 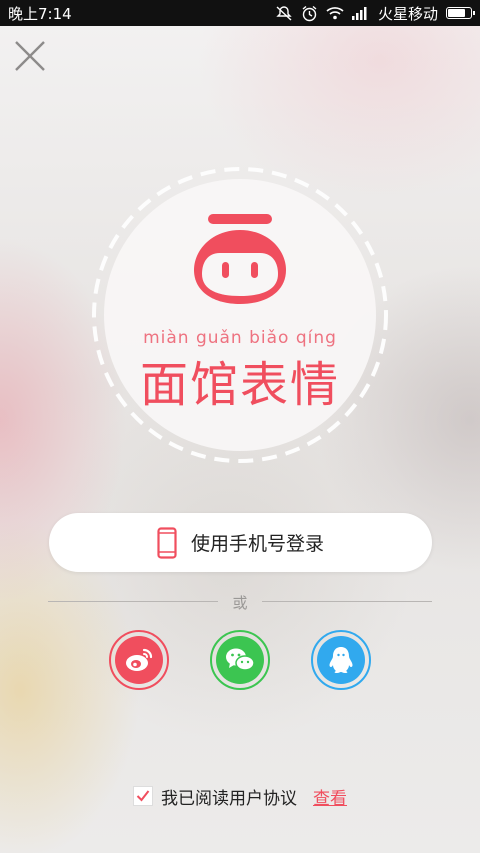 I want to click on checkmark-icon, so click(x=143, y=796).